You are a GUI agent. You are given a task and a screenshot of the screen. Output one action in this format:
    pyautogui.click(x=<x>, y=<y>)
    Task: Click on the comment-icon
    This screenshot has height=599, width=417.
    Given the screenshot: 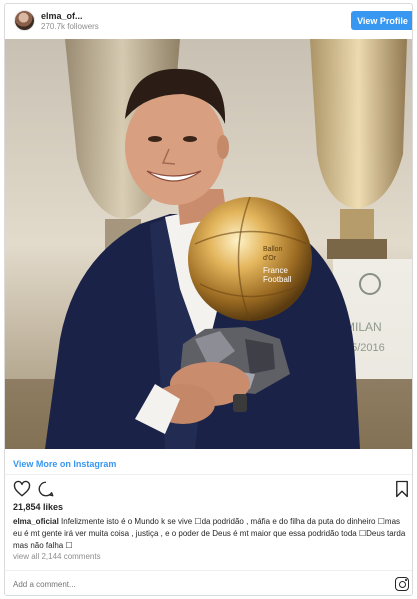 What is the action you would take?
    pyautogui.click(x=46, y=489)
    